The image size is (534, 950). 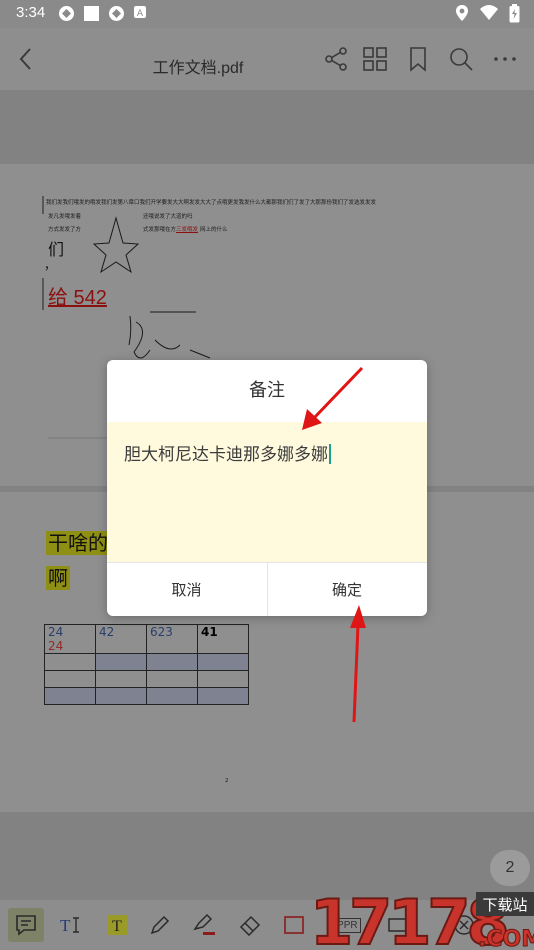 I want to click on highlighter-tool, so click(x=204, y=925).